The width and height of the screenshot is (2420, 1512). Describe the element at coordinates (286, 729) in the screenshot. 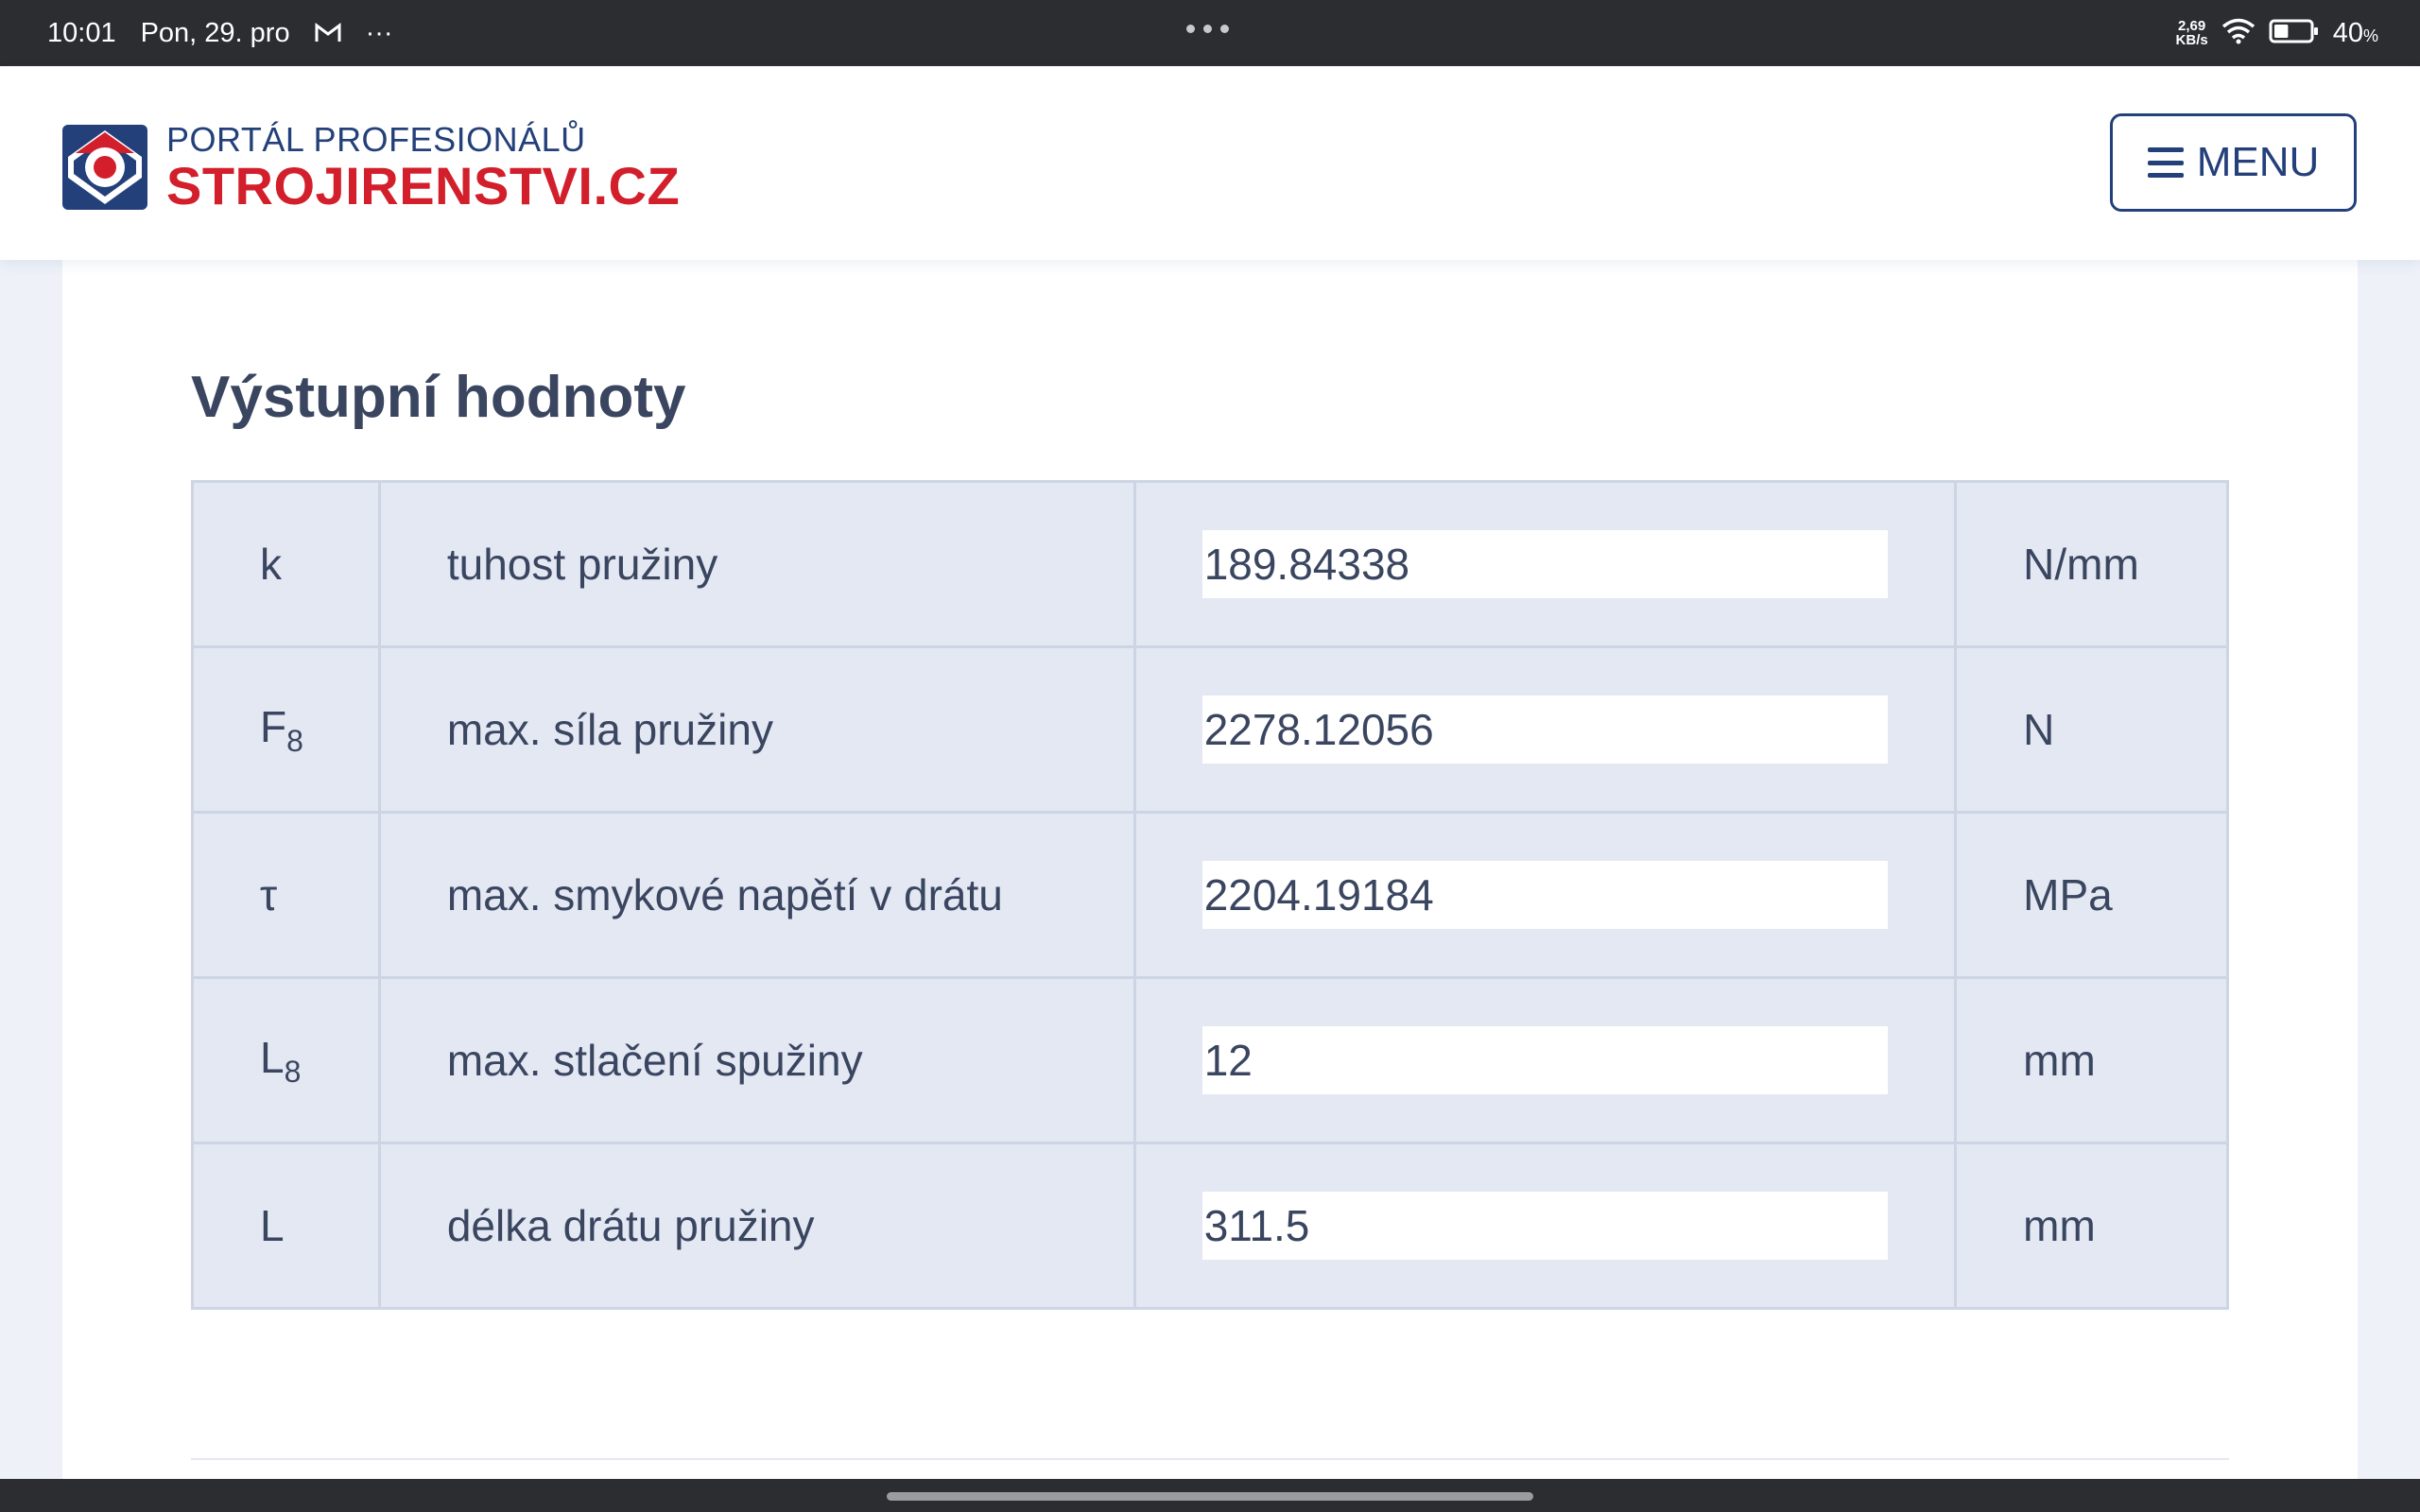

I see `row-symbol: F8` at that location.